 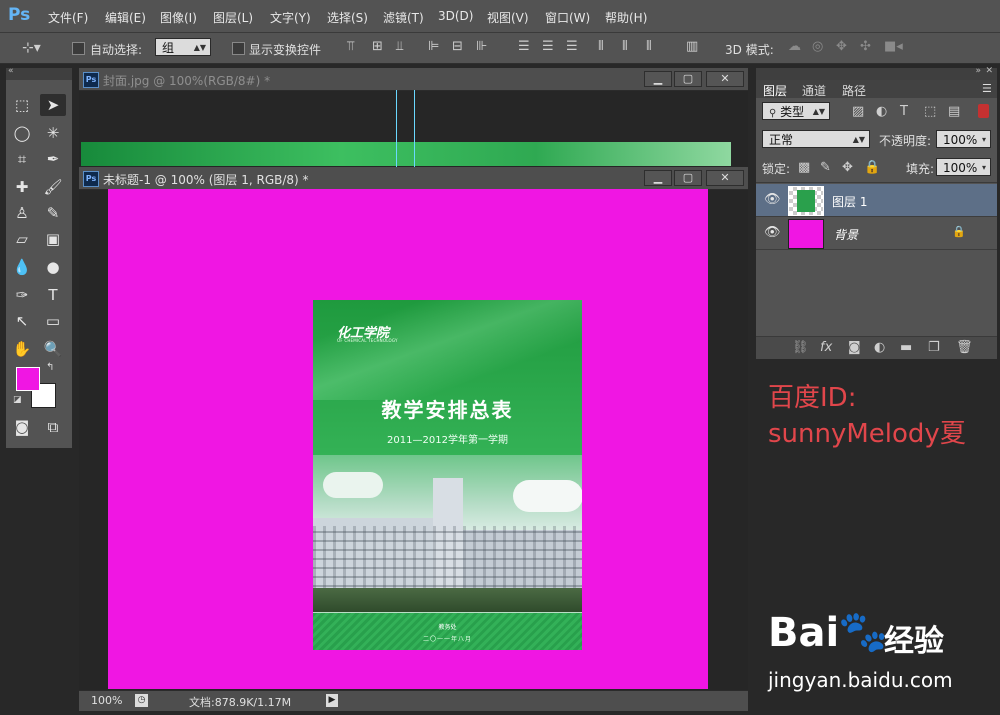 I want to click on adjustment-layer-icon: ◐, so click(x=879, y=348).